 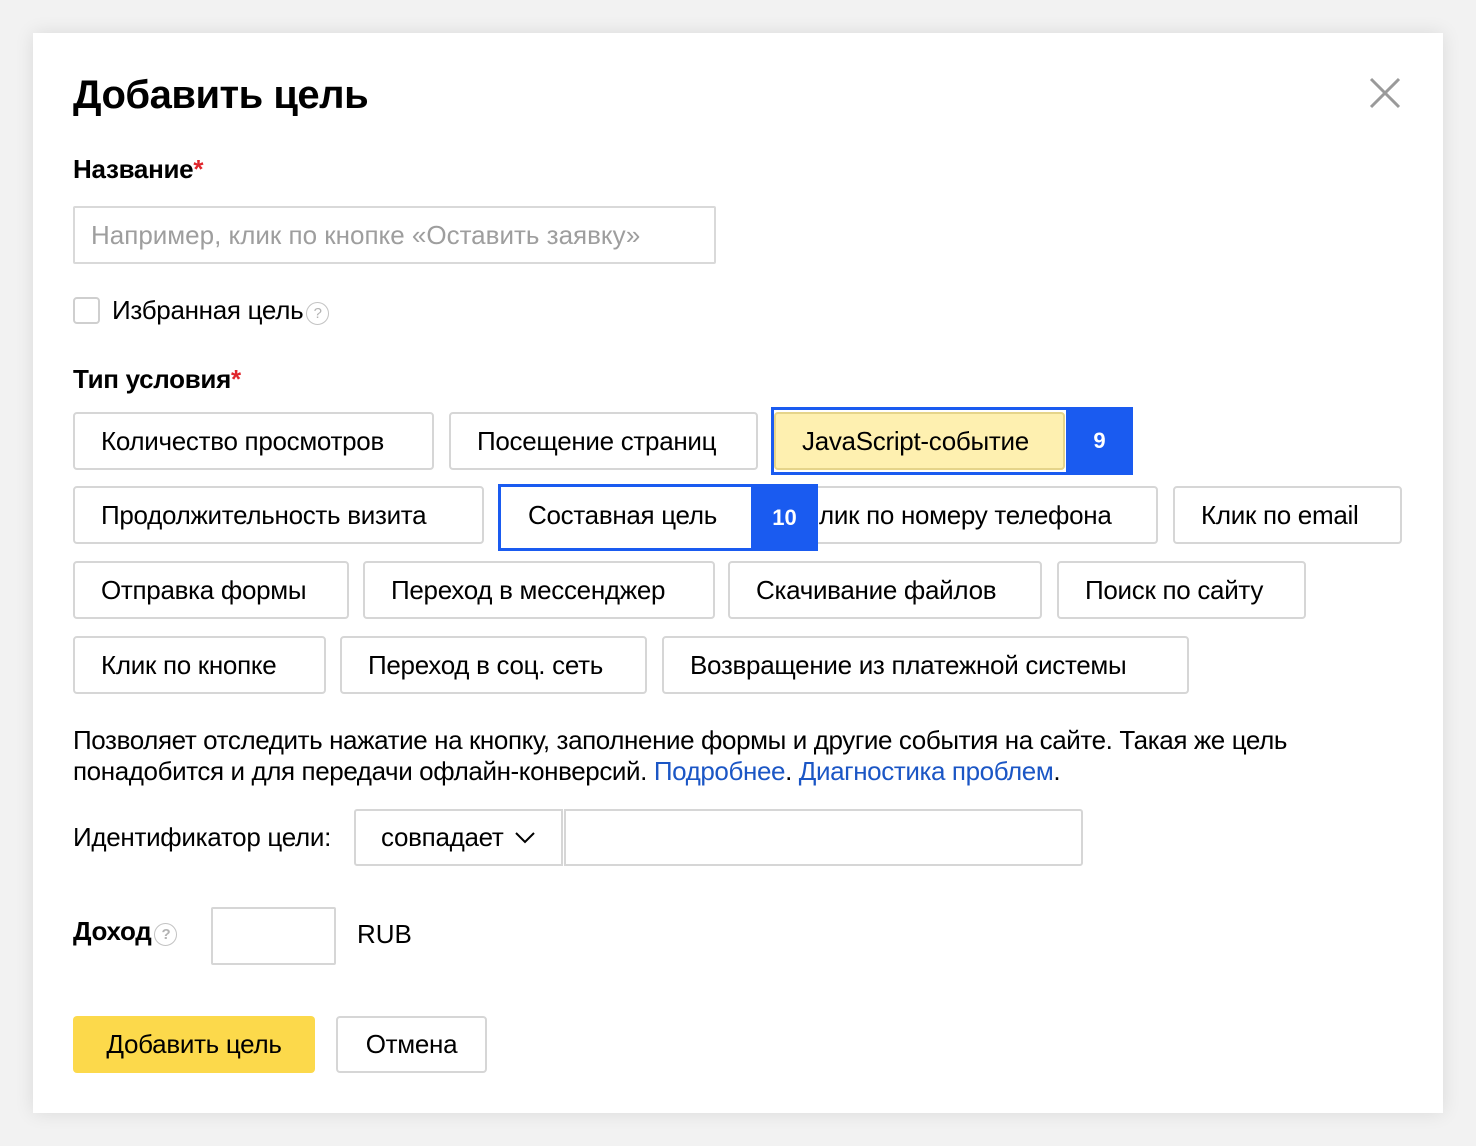 What do you see at coordinates (253, 441) in the screenshot?
I see `type-option-pageviews: Количество просмотров` at bounding box center [253, 441].